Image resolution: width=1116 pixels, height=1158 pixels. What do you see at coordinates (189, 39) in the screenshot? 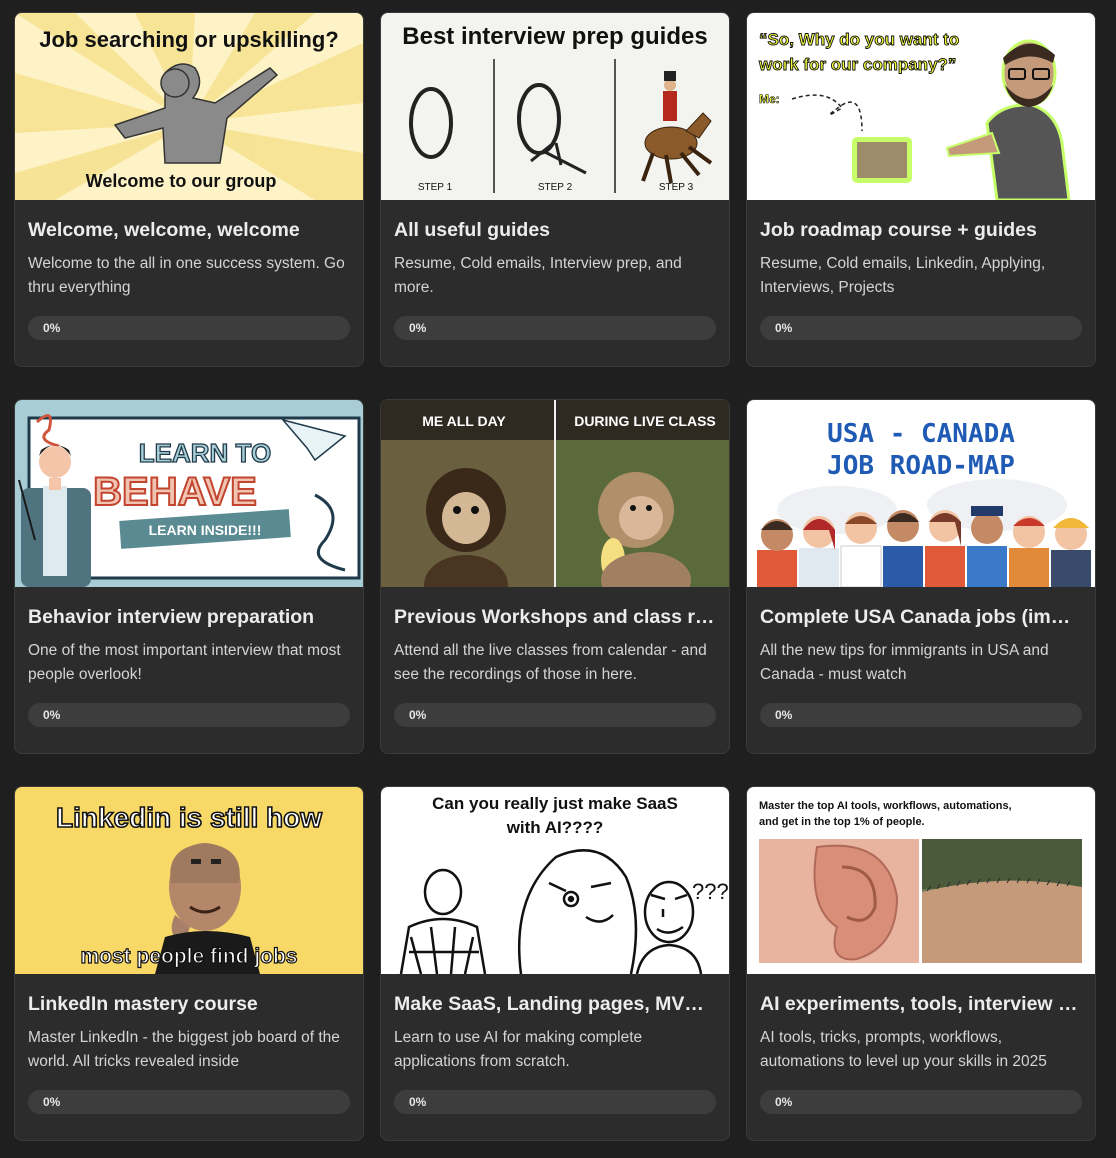
I see `thumb-top-text: Job searching or upskilling?` at bounding box center [189, 39].